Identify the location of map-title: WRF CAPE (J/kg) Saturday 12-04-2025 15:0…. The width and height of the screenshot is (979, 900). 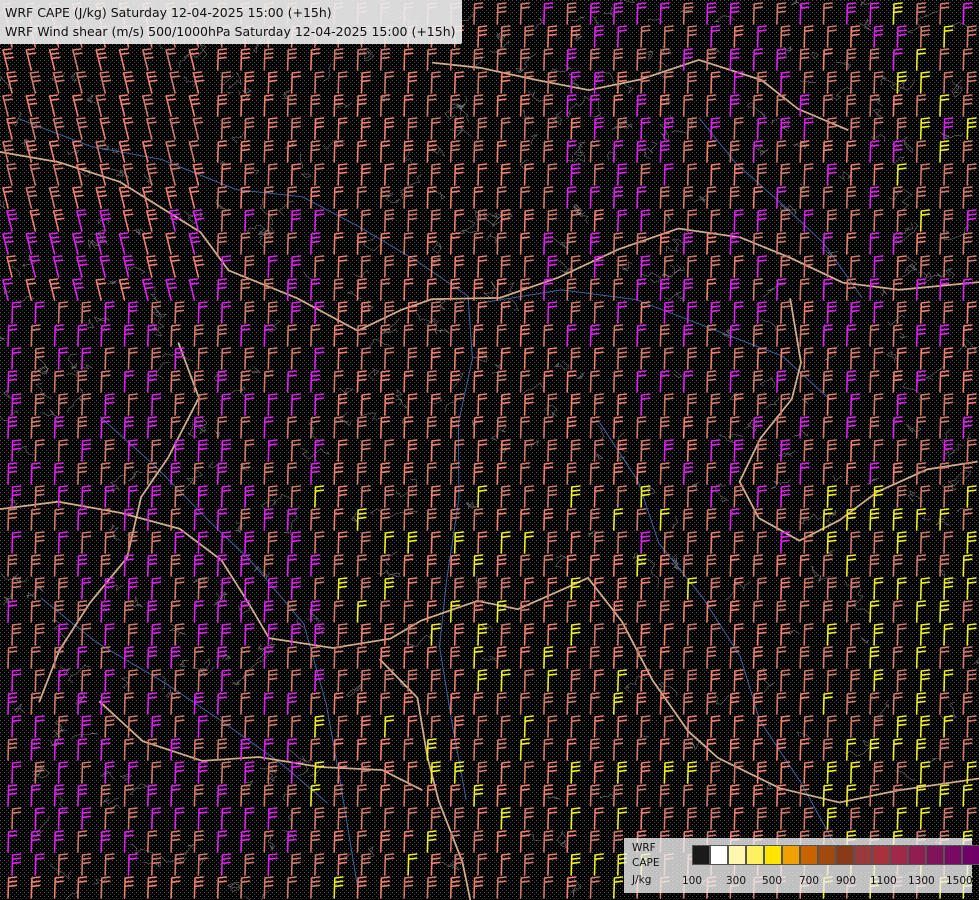
(231, 22).